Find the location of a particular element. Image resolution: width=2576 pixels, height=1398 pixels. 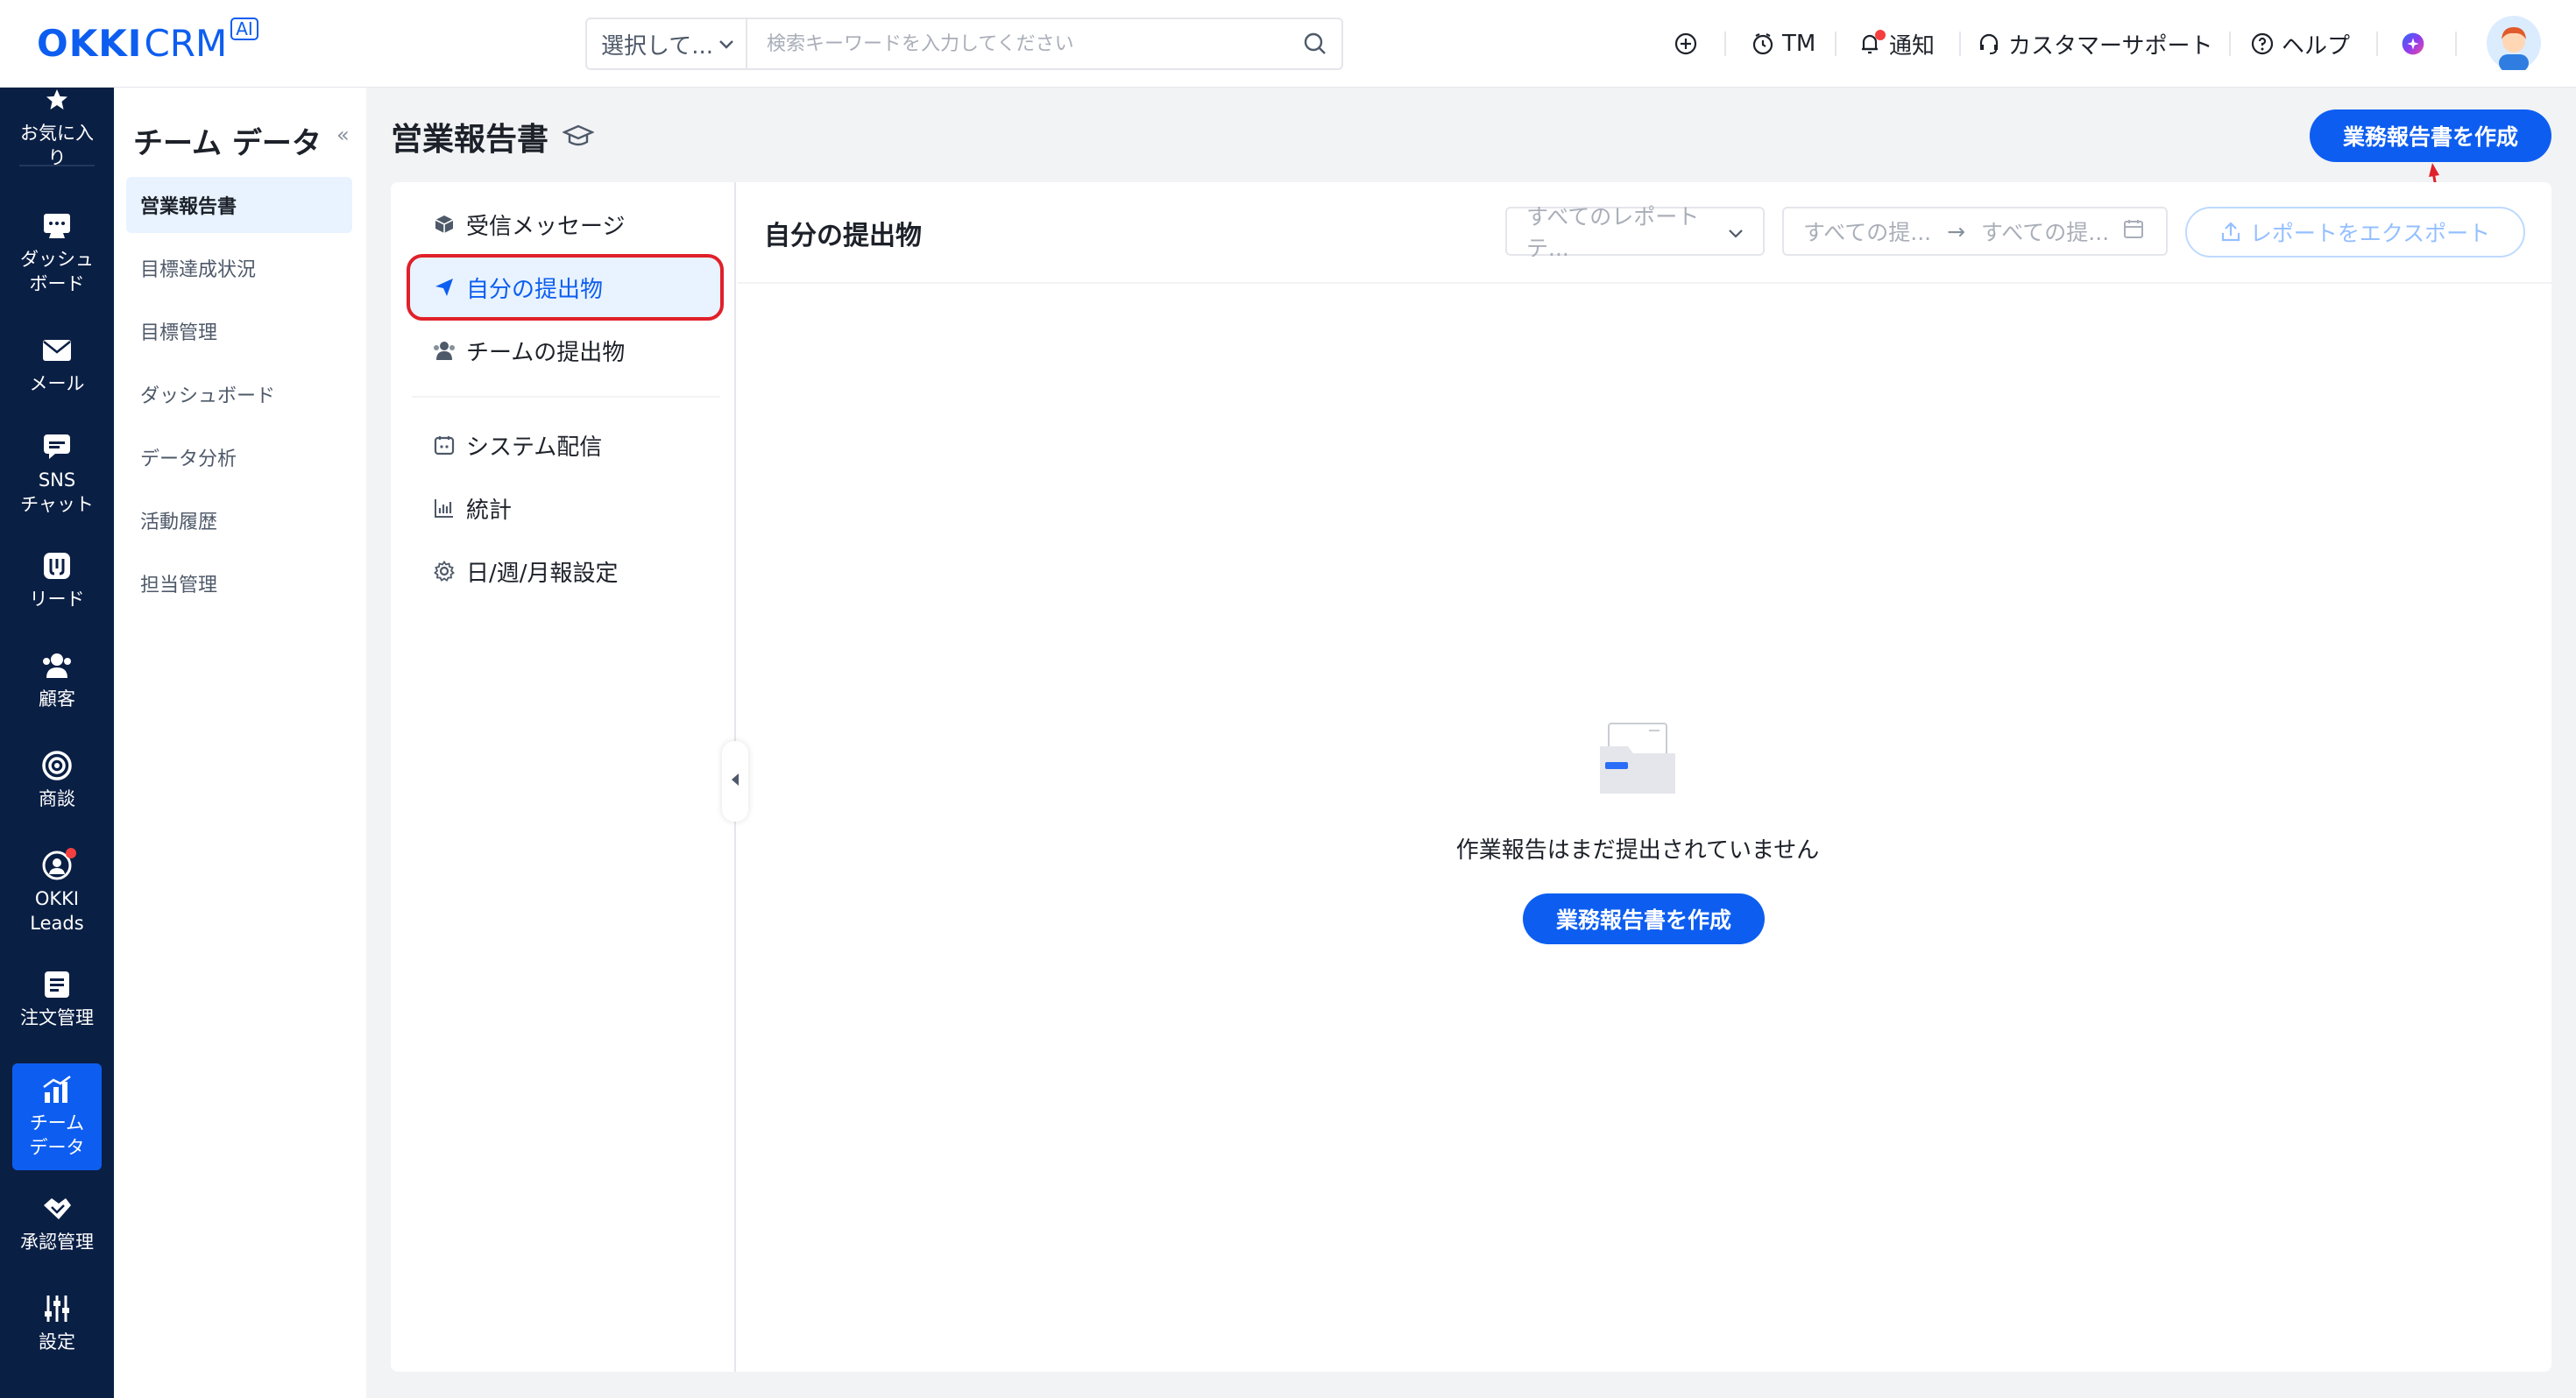

export-report-button: レポートをエクスポート is located at coordinates (2355, 232).